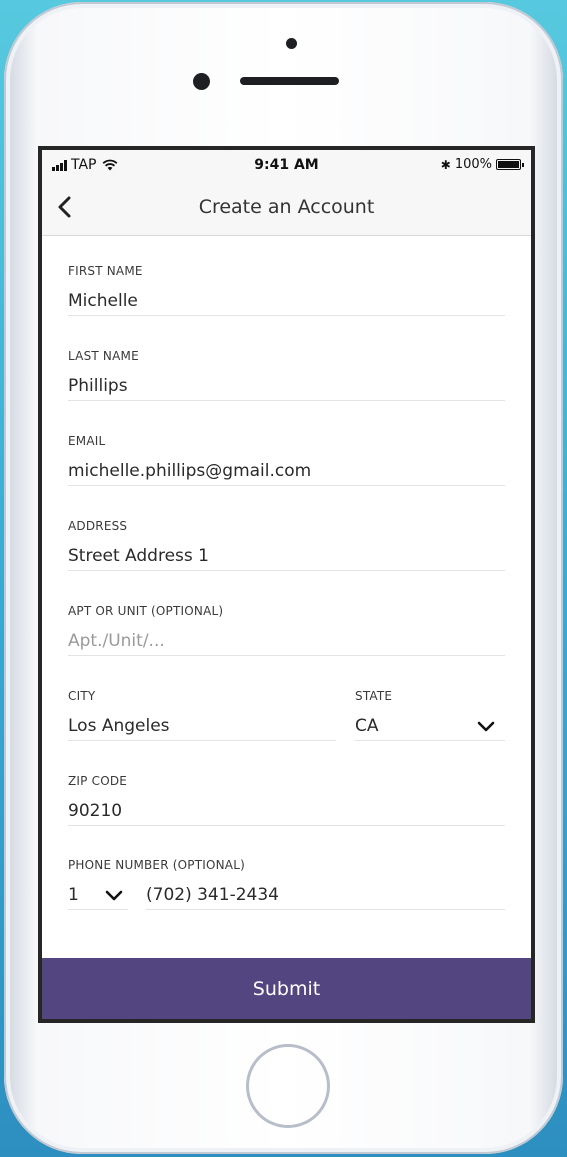  I want to click on zip-input, so click(286, 811).